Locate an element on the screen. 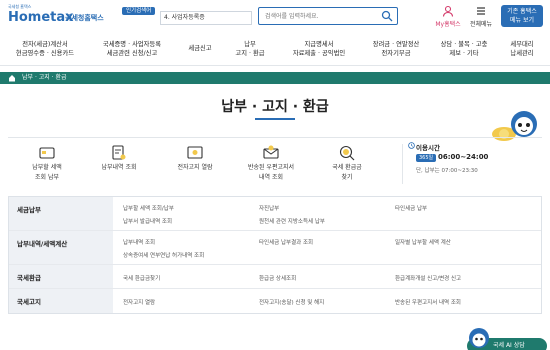 This screenshot has width=550, height=350. category-link: 국세 환급금찾기 is located at coordinates (141, 278).